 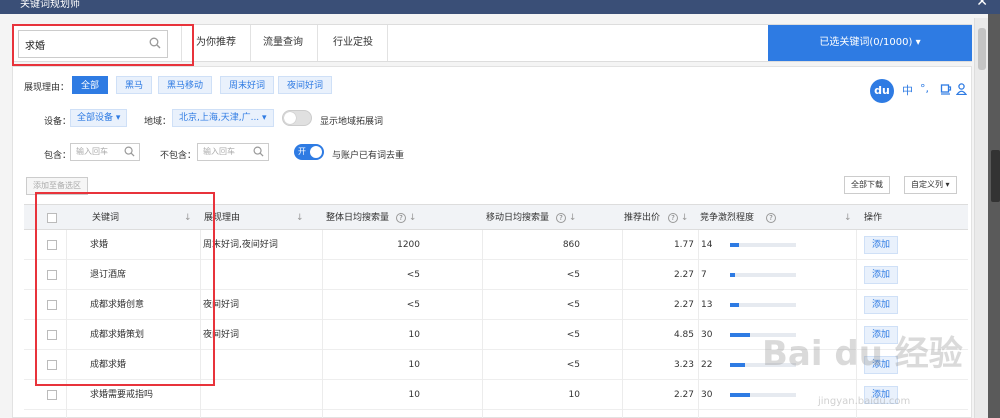 I want to click on custom-columns-label: 自定义列, so click(x=927, y=184).